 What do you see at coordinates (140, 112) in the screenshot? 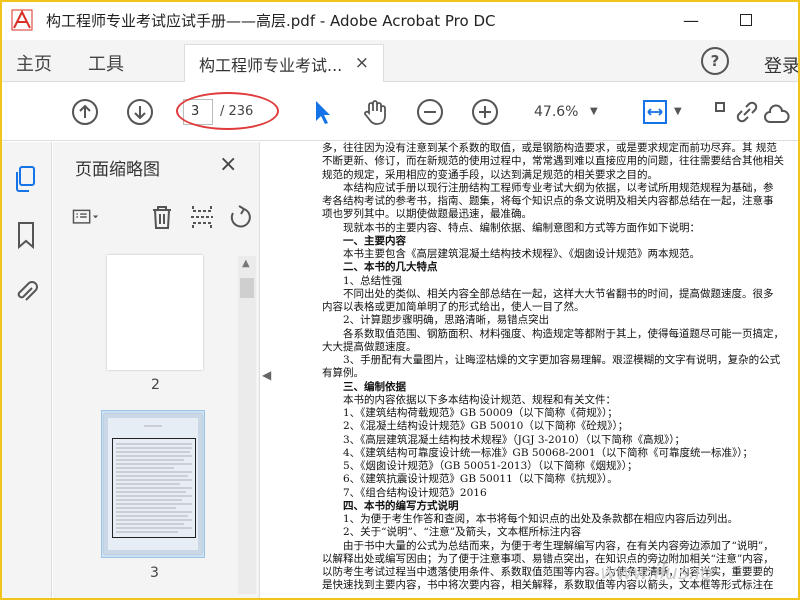
I see `next-page-icon` at bounding box center [140, 112].